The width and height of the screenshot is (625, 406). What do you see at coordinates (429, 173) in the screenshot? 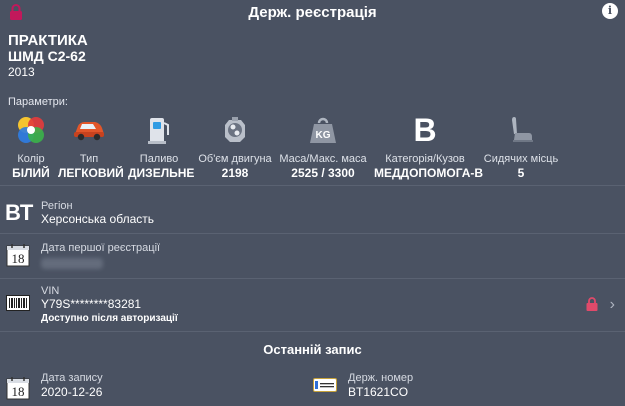
I see `param-value: МЕДДОПОМОГА-В` at bounding box center [429, 173].